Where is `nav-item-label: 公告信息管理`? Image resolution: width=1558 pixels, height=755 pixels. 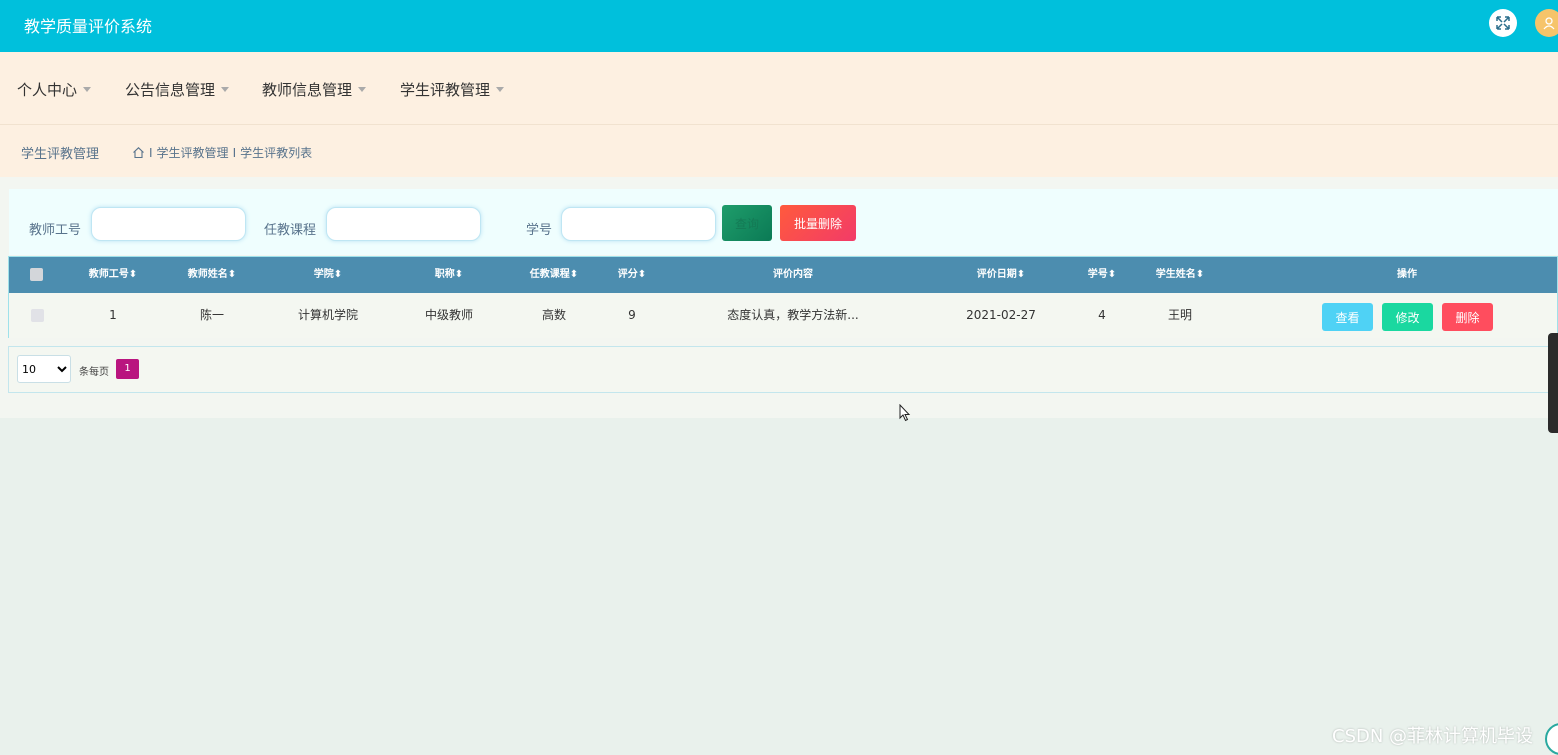
nav-item-label: 公告信息管理 is located at coordinates (170, 90).